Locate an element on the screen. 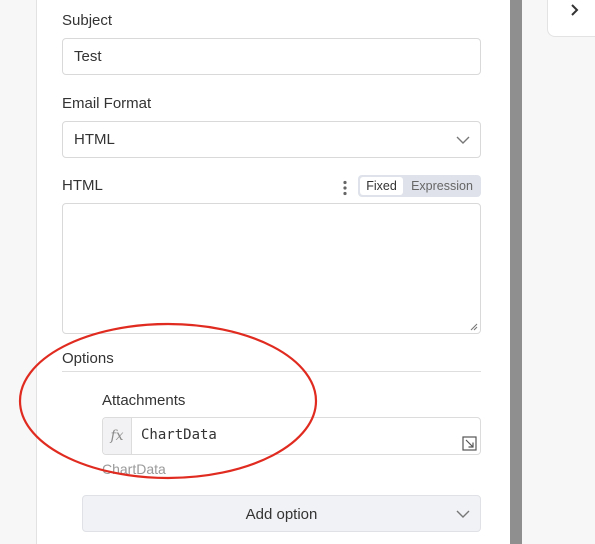 The height and width of the screenshot is (544, 595). attachments-label: Attachments is located at coordinates (144, 400).